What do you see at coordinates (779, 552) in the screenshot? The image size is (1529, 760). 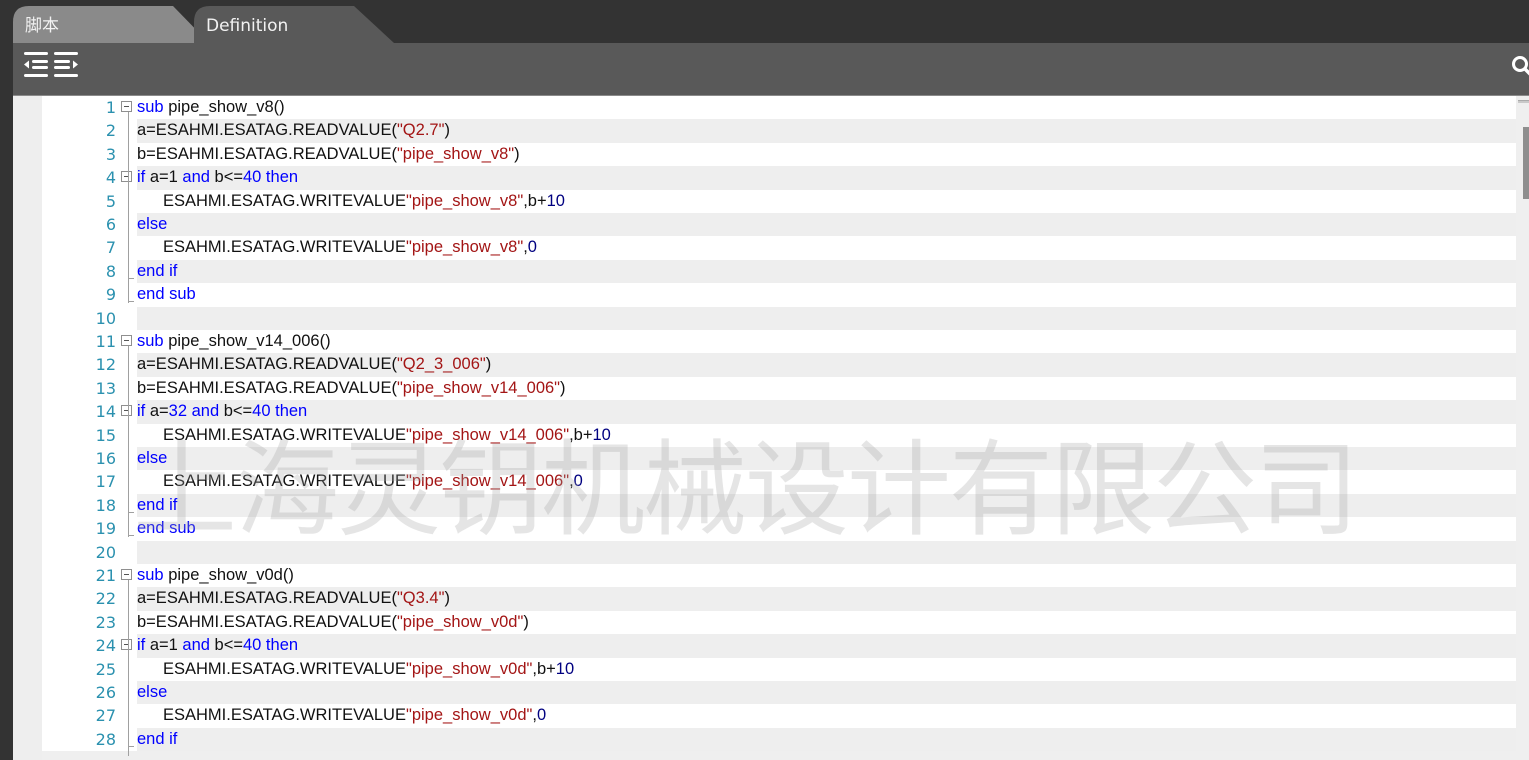 I see `code-line: 20` at bounding box center [779, 552].